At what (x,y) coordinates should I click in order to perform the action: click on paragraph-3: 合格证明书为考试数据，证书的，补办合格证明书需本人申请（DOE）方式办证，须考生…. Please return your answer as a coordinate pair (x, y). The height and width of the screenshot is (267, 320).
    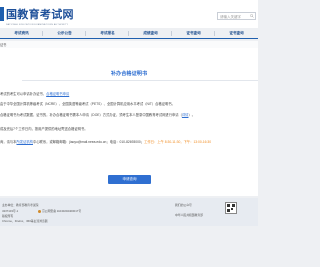
    Looking at the image, I should click on (98, 115).